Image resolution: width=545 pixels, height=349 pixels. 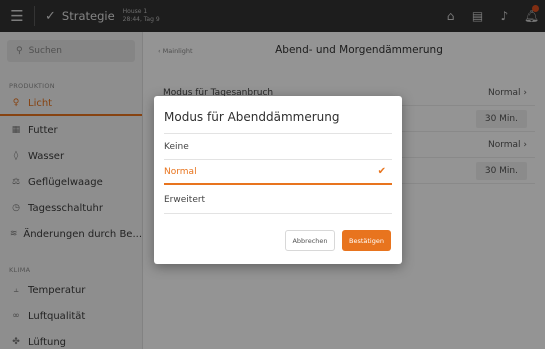 What do you see at coordinates (278, 146) in the screenshot?
I see `option-keine: Keine` at bounding box center [278, 146].